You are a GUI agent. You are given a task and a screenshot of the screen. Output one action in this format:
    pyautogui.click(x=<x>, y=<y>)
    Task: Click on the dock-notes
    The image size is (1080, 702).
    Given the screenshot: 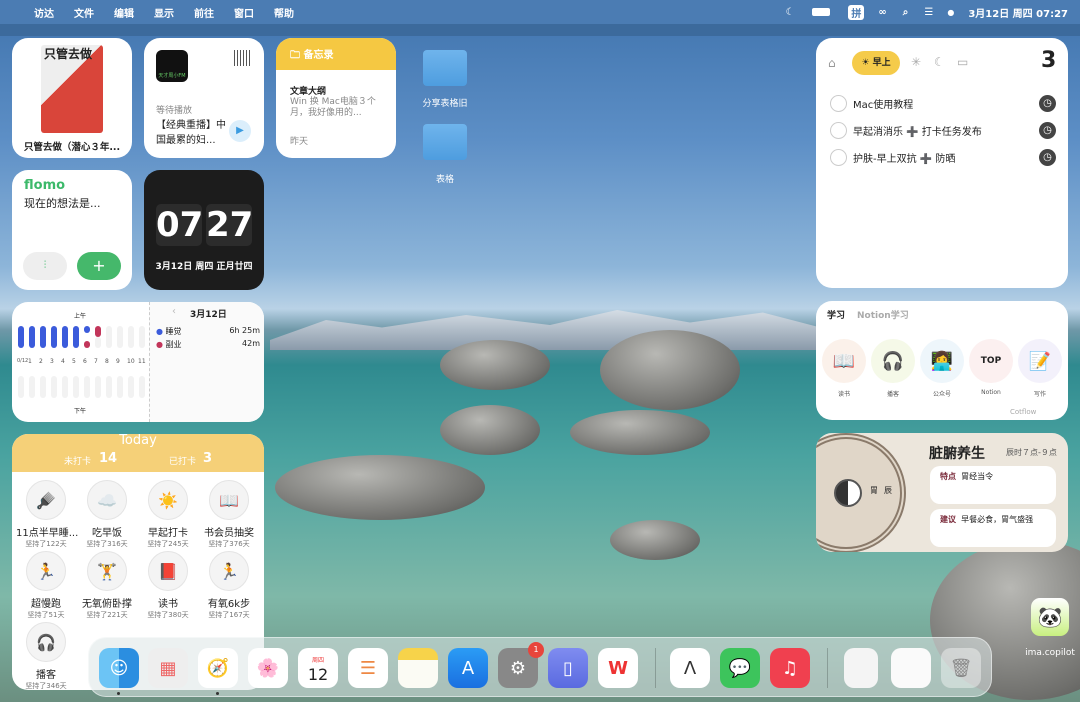 What is the action you would take?
    pyautogui.click(x=418, y=668)
    